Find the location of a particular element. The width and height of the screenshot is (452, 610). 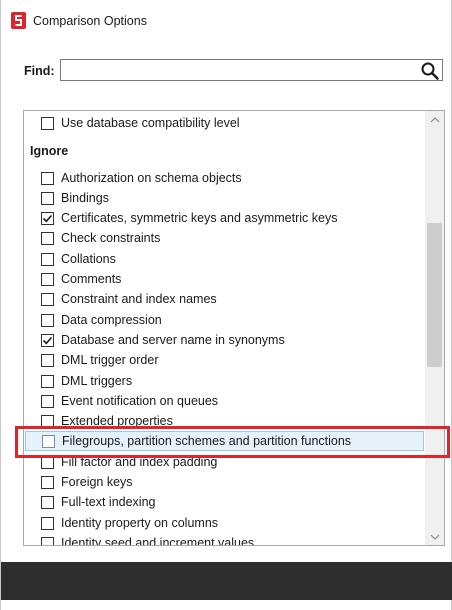

window-title: Comparison Options is located at coordinates (90, 21).